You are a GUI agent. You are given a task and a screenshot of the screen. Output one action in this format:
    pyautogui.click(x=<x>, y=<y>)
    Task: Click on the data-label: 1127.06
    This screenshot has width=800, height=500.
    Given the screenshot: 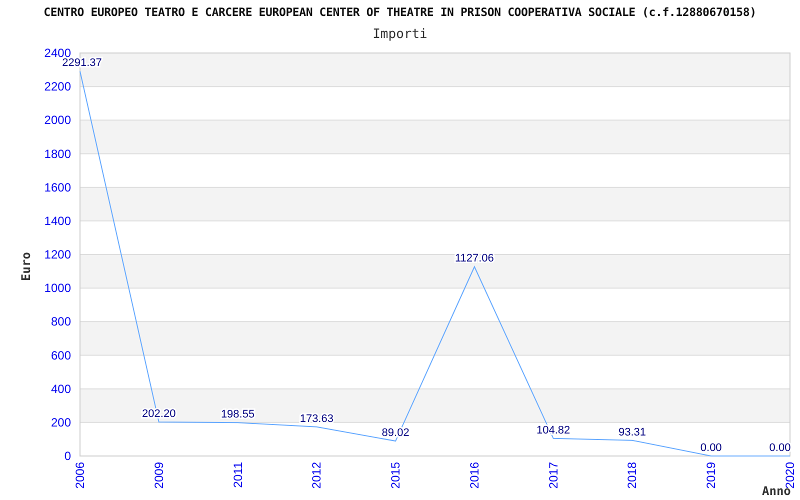 What is the action you would take?
    pyautogui.click(x=474, y=258)
    